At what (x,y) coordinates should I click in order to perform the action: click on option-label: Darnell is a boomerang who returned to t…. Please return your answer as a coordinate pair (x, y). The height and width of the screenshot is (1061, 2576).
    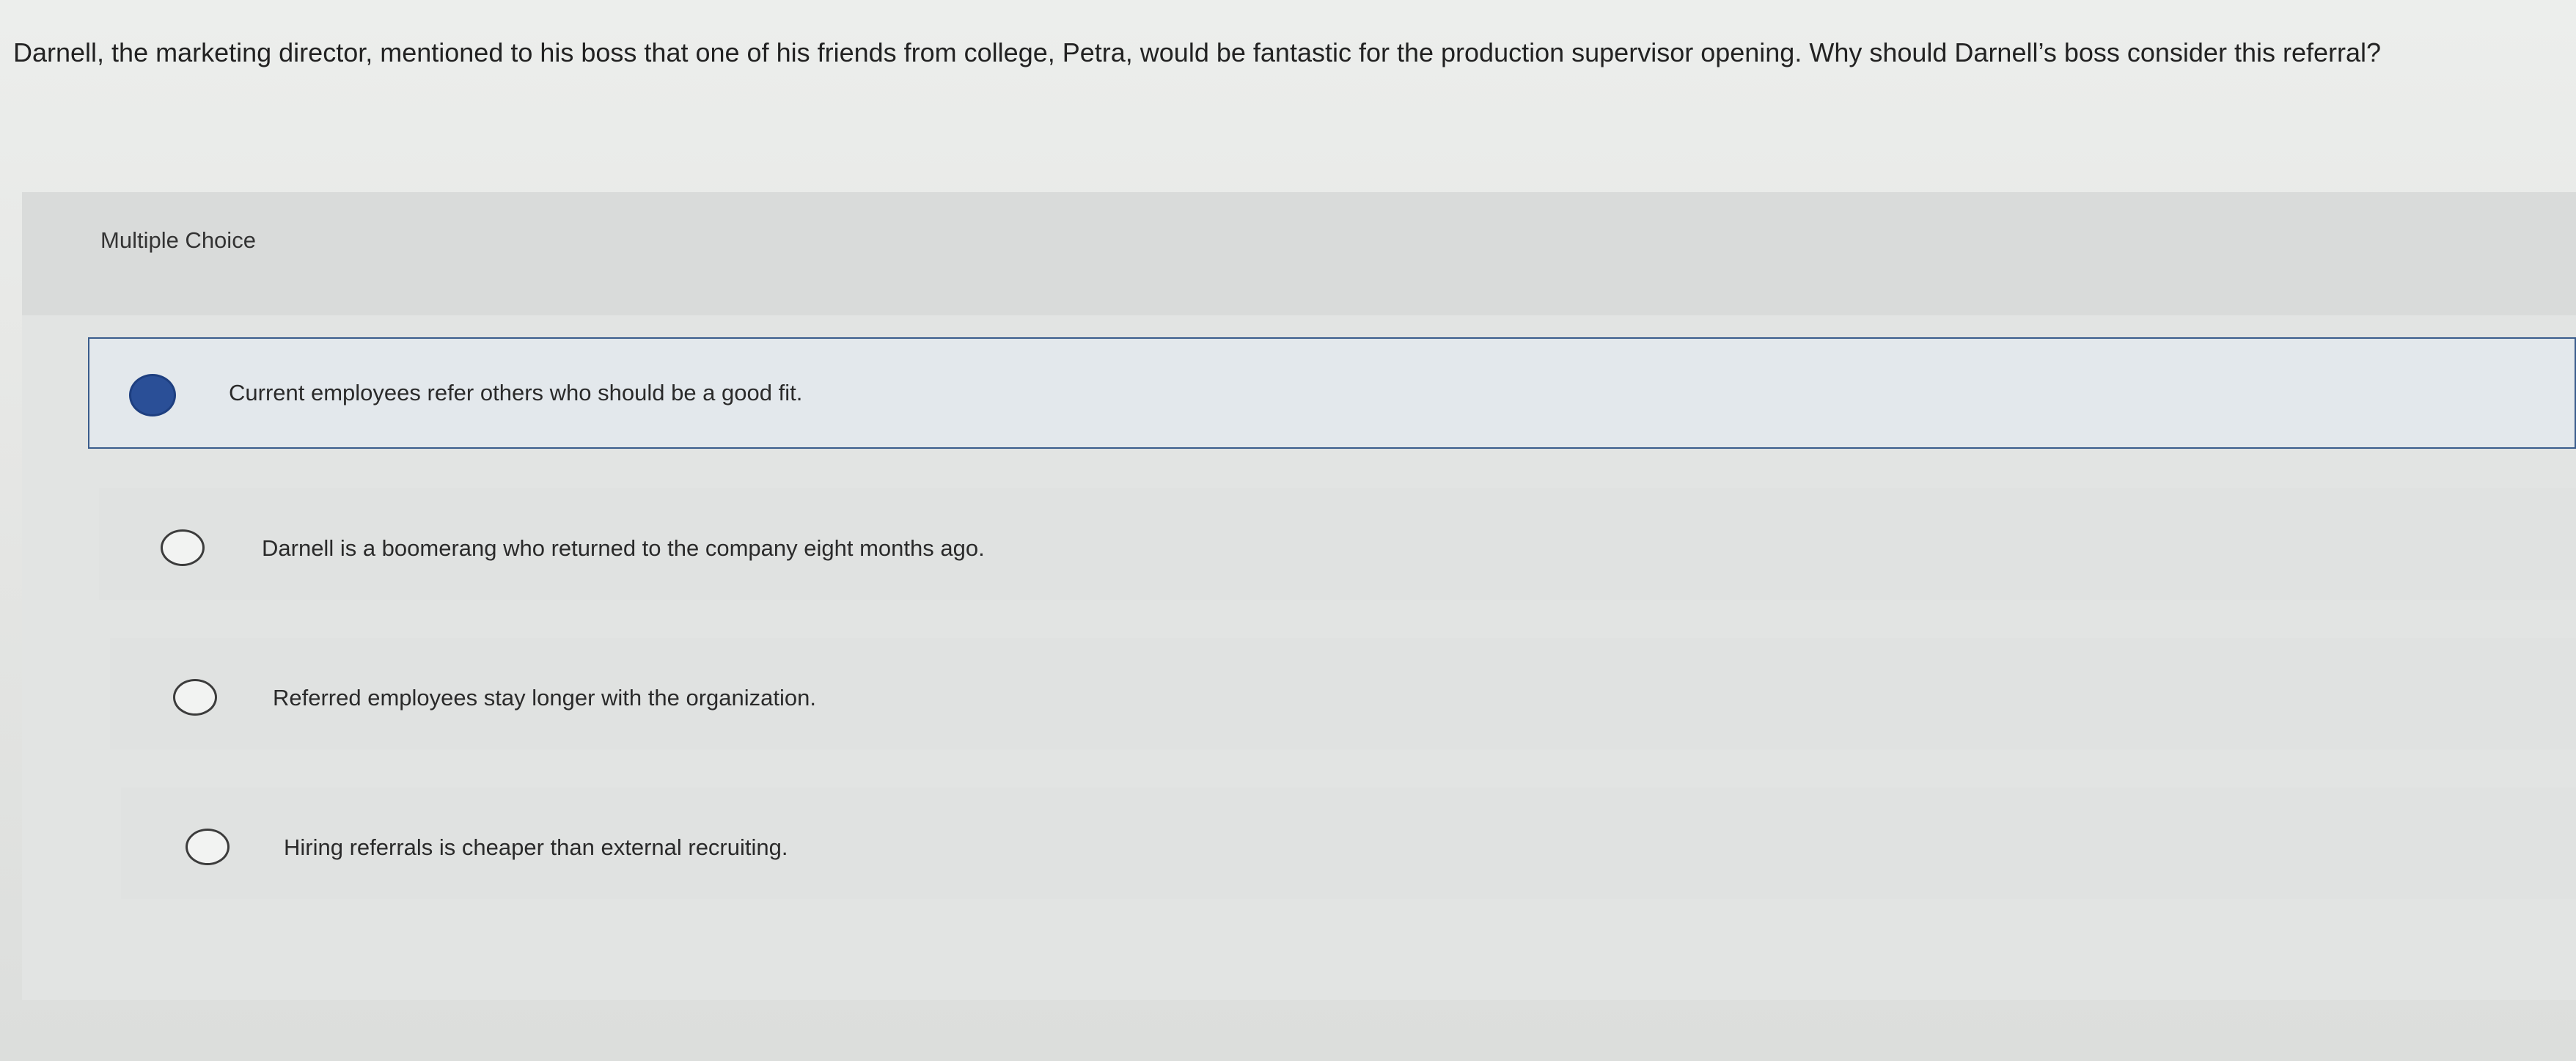
    Looking at the image, I should click on (624, 548).